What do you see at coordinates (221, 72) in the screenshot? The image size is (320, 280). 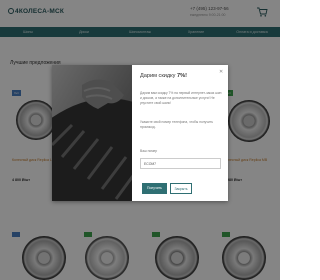 I see `close-icon: ✕` at bounding box center [221, 72].